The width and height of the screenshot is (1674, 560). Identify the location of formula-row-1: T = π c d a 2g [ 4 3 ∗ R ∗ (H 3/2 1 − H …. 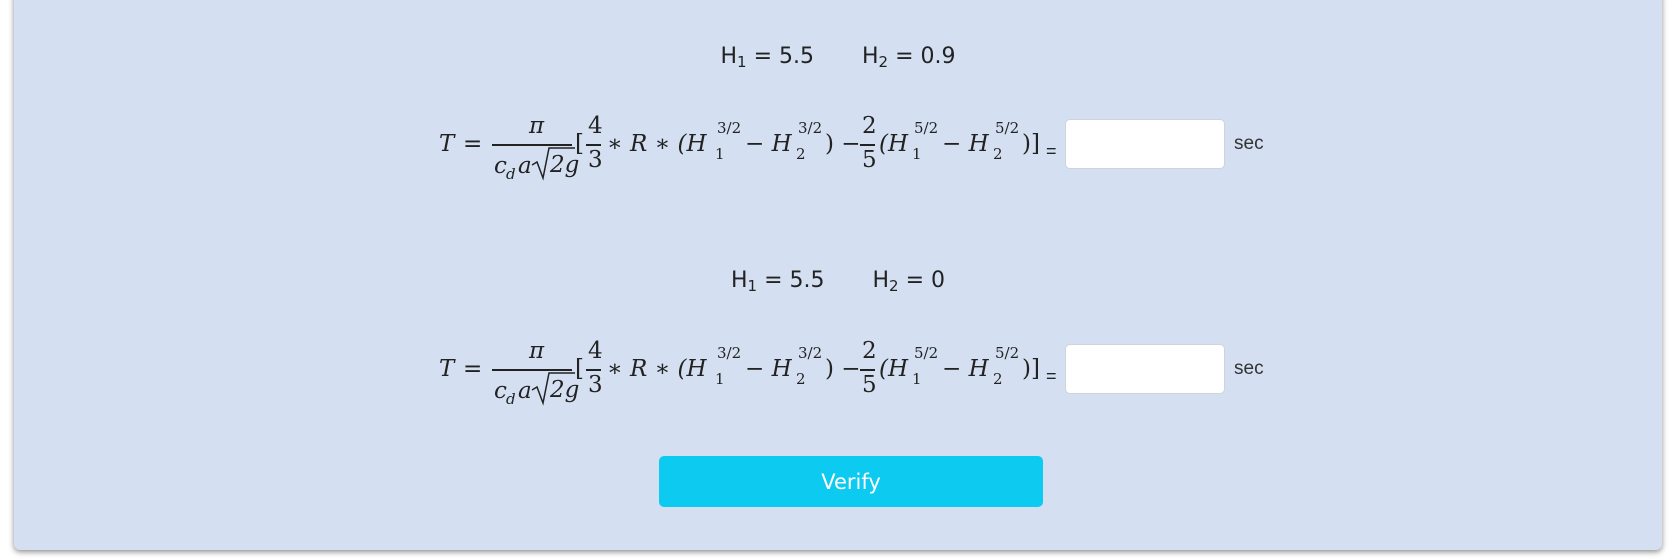
(838, 151).